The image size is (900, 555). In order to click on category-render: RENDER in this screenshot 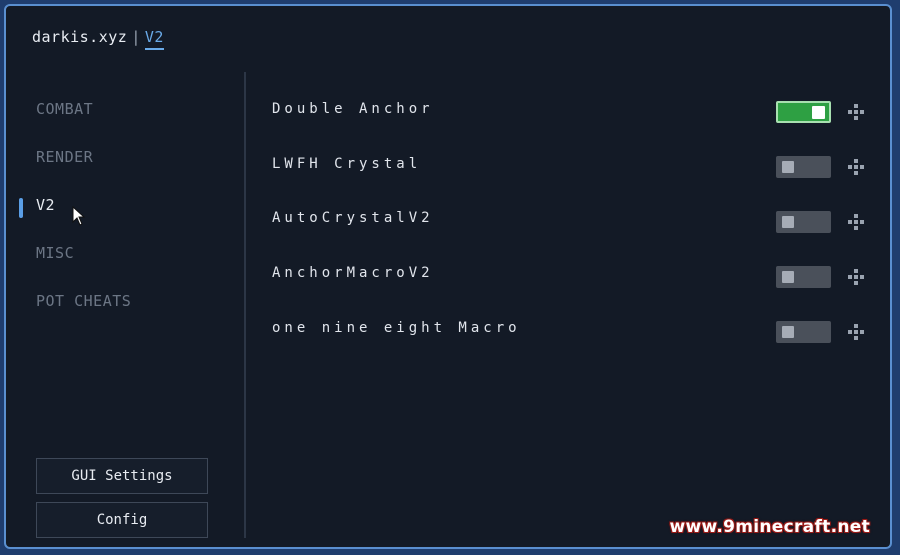, I will do `click(64, 157)`.